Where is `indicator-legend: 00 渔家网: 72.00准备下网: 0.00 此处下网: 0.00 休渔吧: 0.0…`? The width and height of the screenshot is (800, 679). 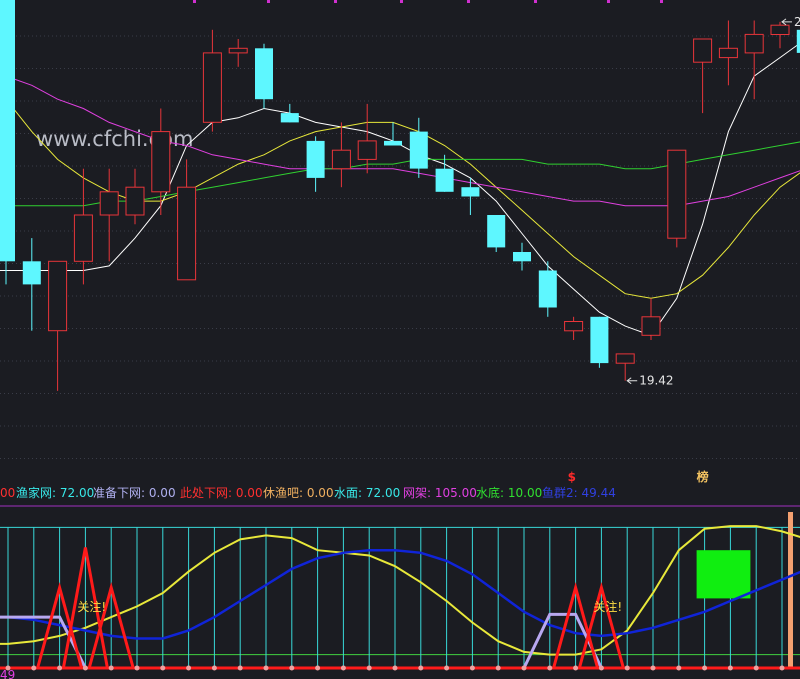 indicator-legend: 00 渔家网: 72.00准备下网: 0.00 此处下网: 0.00 休渔吧: 0.0… is located at coordinates (308, 492).